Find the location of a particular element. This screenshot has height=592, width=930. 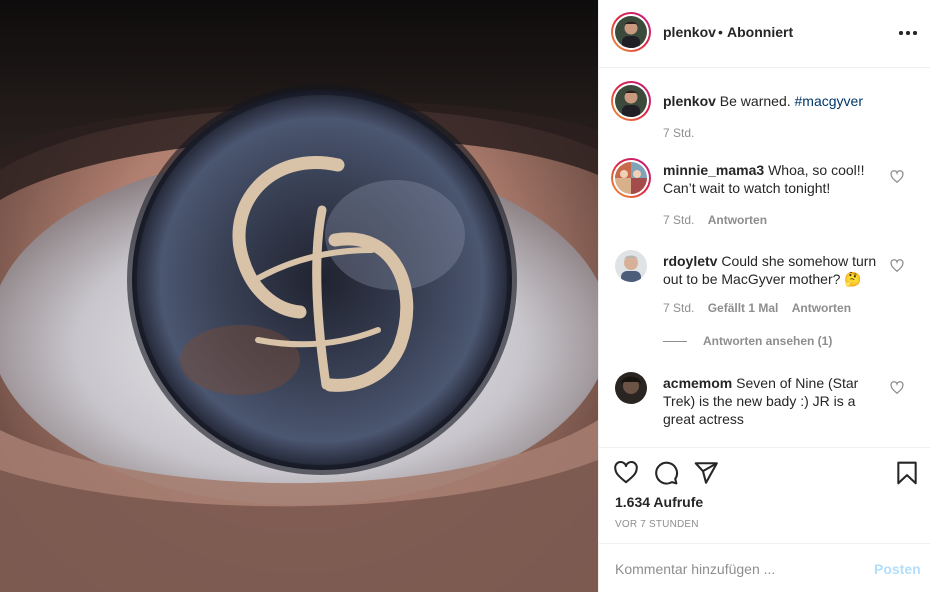

comment-meta: 7 Std. Gefällt 1 Mal Antworten is located at coordinates (762, 308).